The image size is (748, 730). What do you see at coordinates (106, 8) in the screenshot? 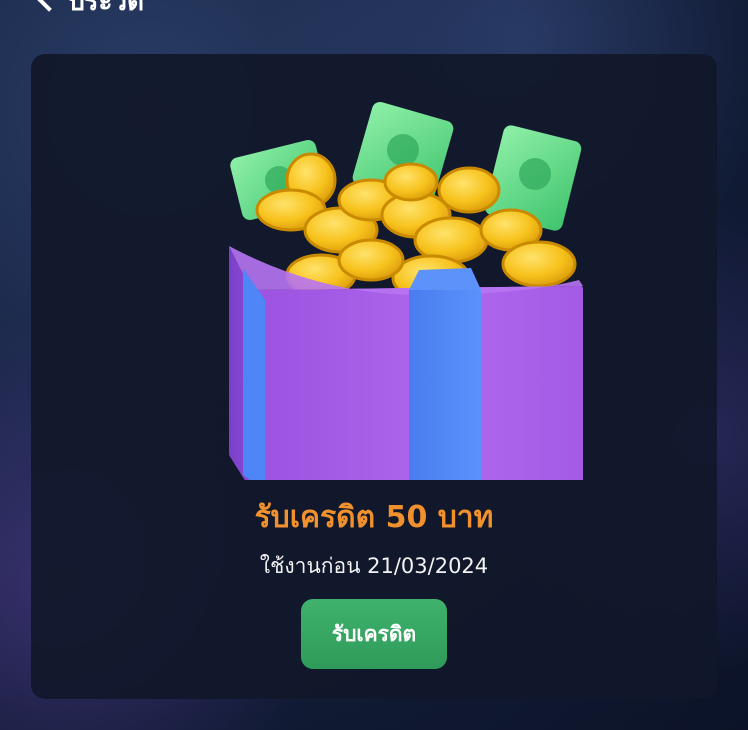
I see `page-title: ประวัติ` at bounding box center [106, 8].